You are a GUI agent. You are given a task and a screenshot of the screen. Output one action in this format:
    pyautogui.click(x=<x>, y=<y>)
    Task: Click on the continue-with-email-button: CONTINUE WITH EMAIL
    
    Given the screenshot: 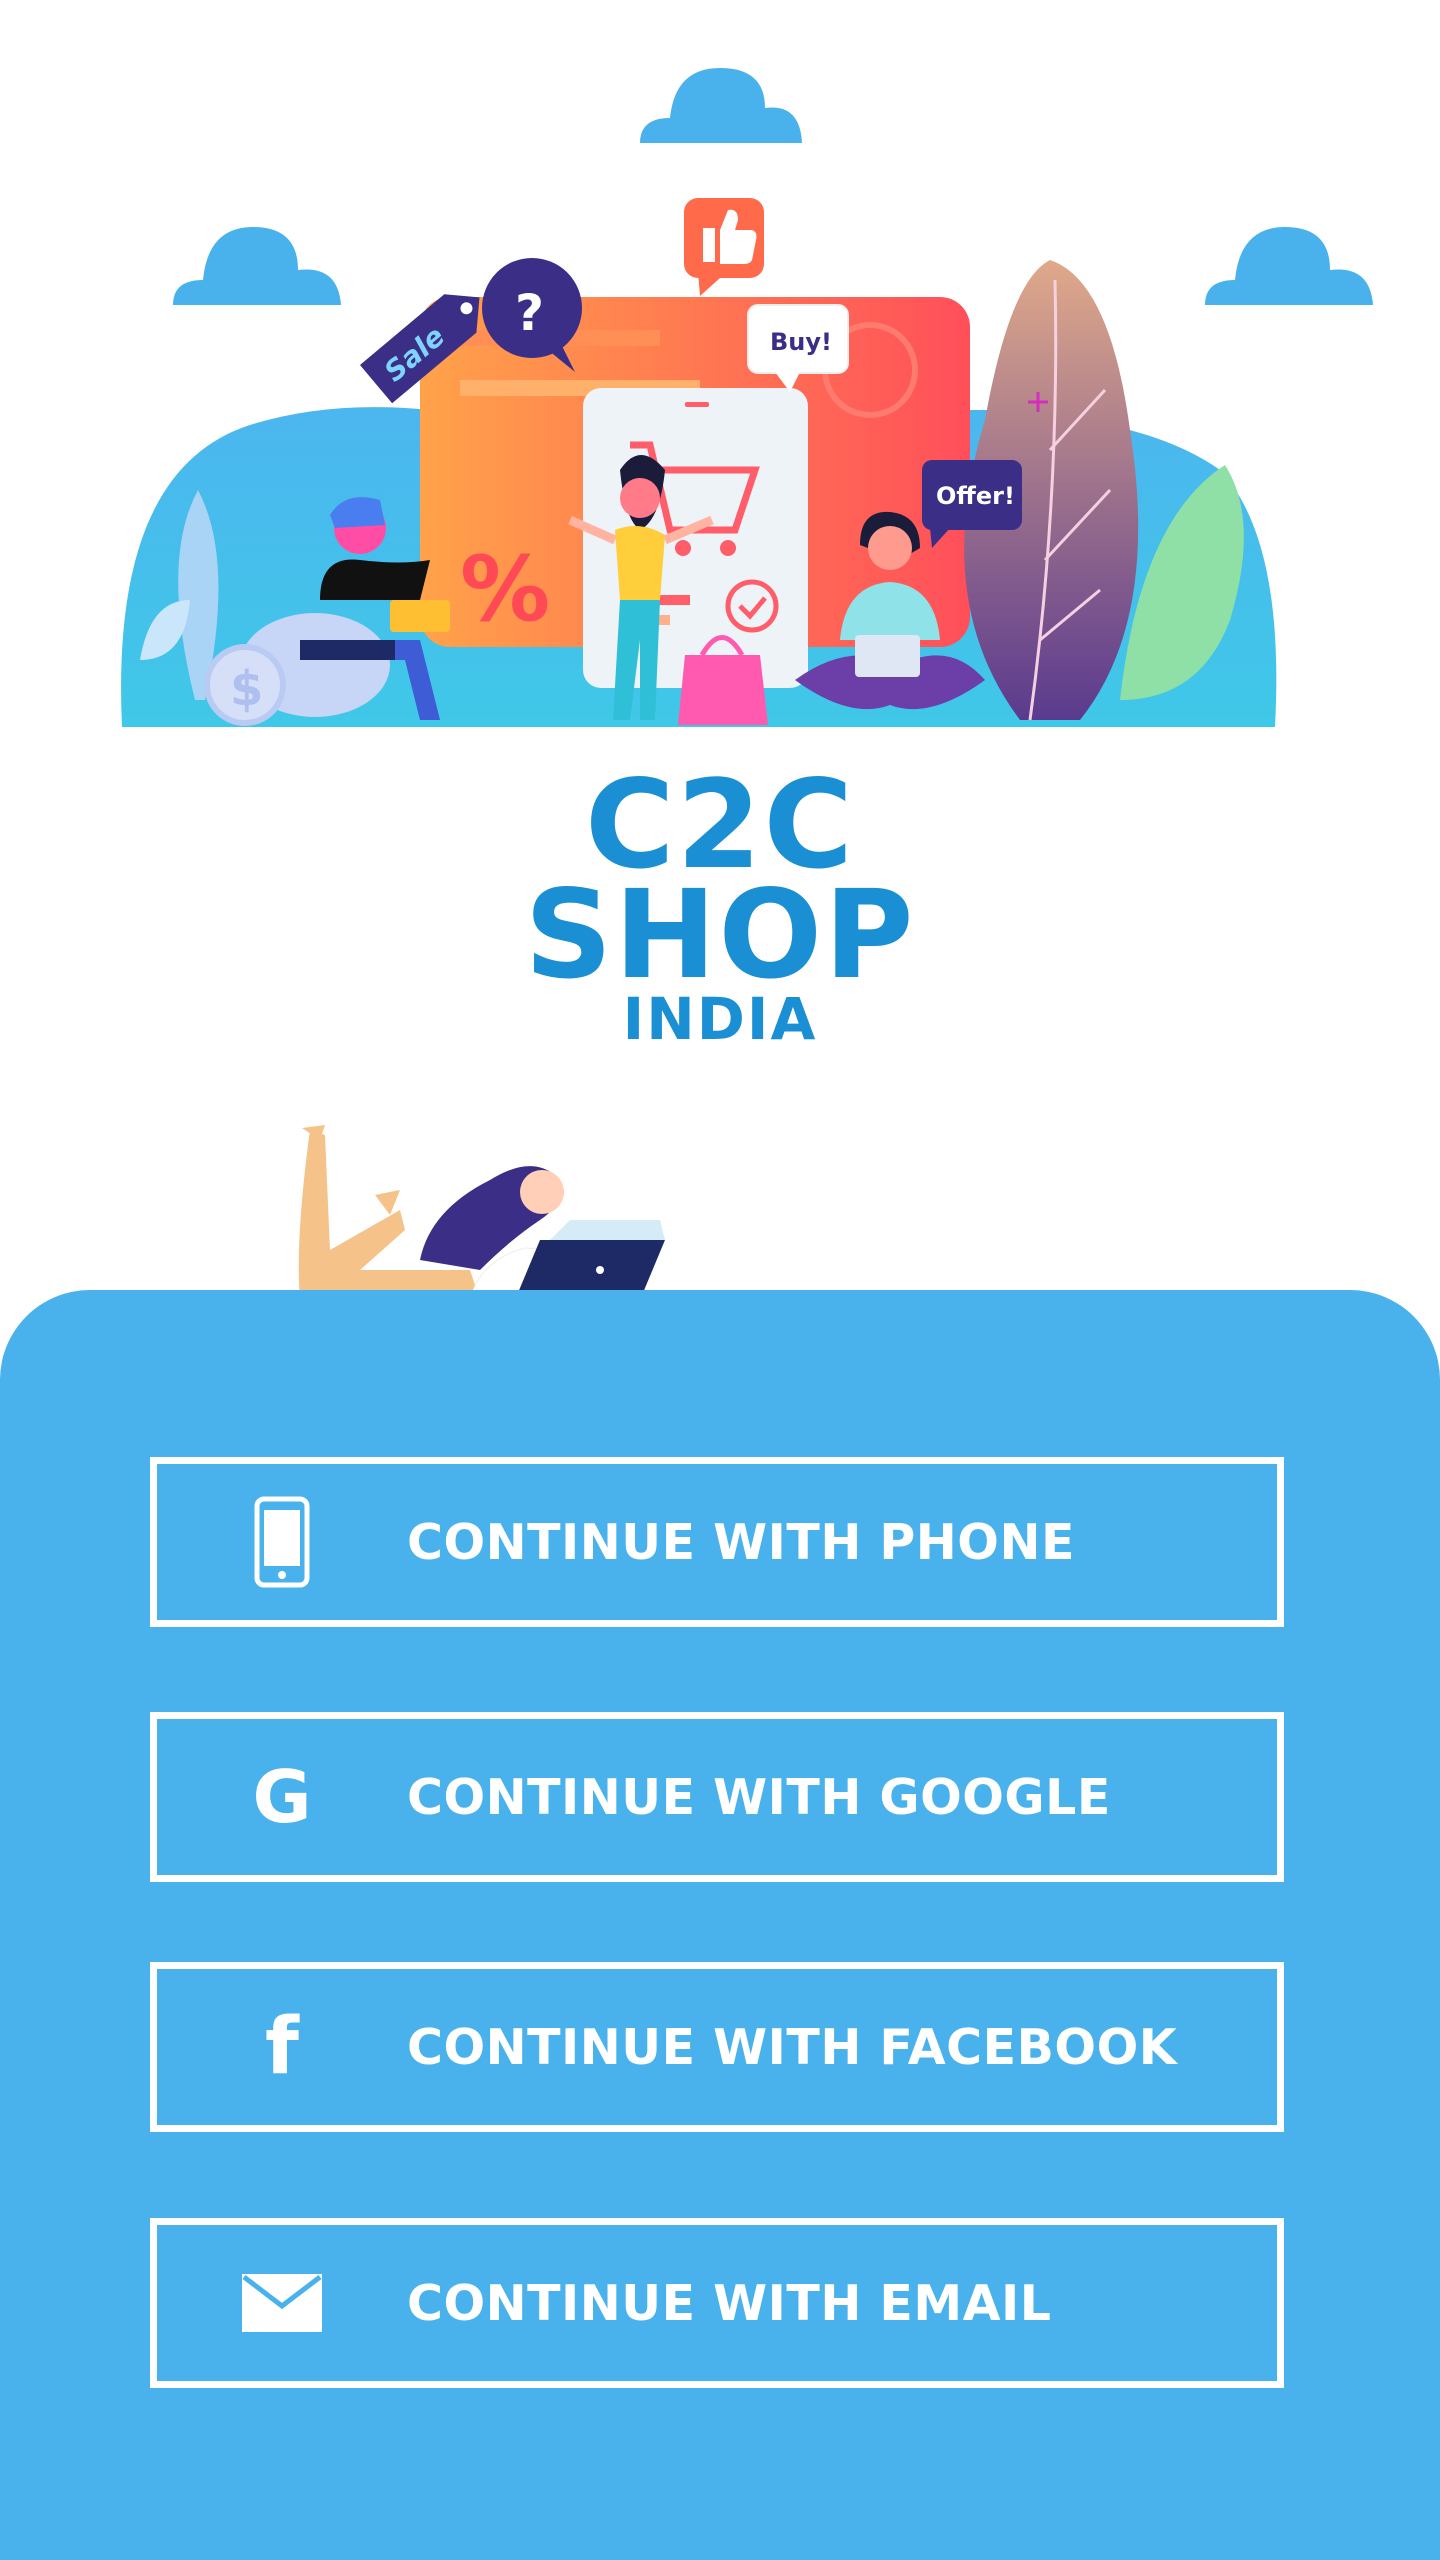 What is the action you would take?
    pyautogui.click(x=717, y=2303)
    